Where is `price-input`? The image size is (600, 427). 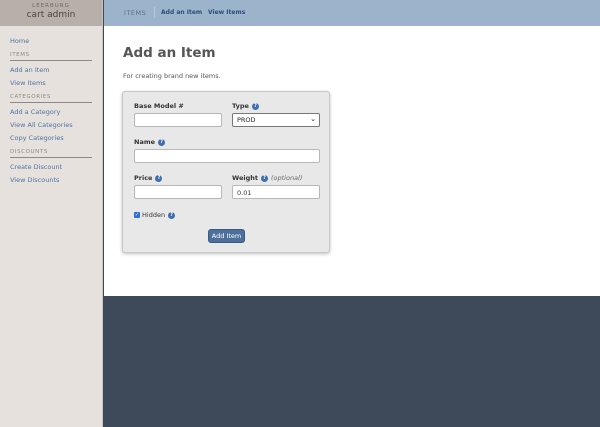 price-input is located at coordinates (178, 192).